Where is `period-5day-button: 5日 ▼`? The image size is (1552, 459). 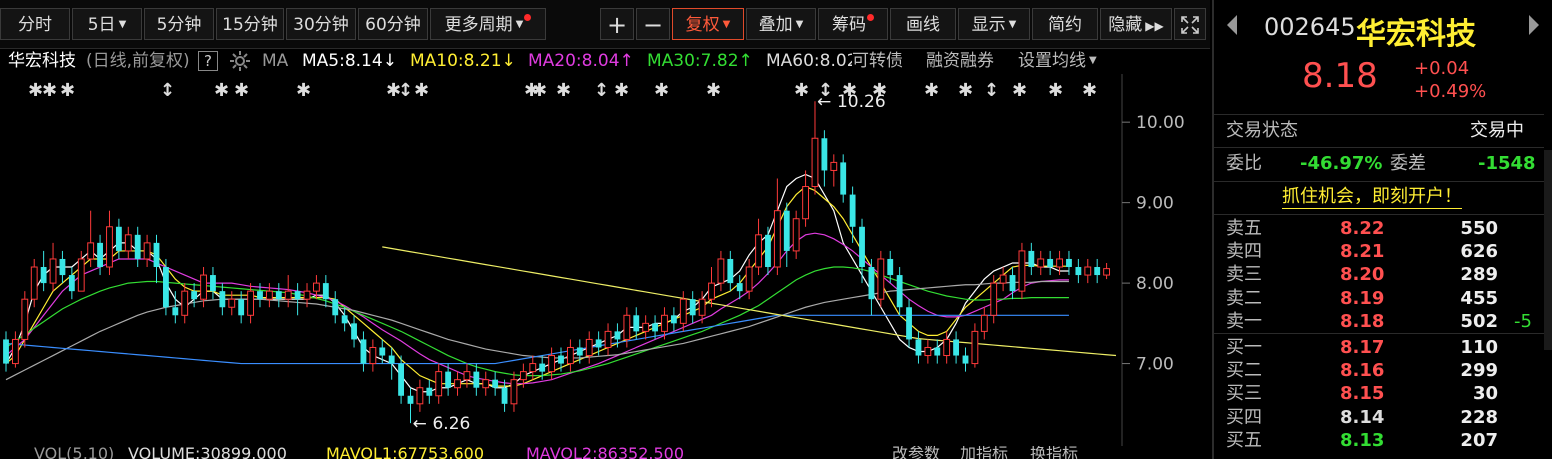 period-5day-button: 5日 ▼ is located at coordinates (107, 24).